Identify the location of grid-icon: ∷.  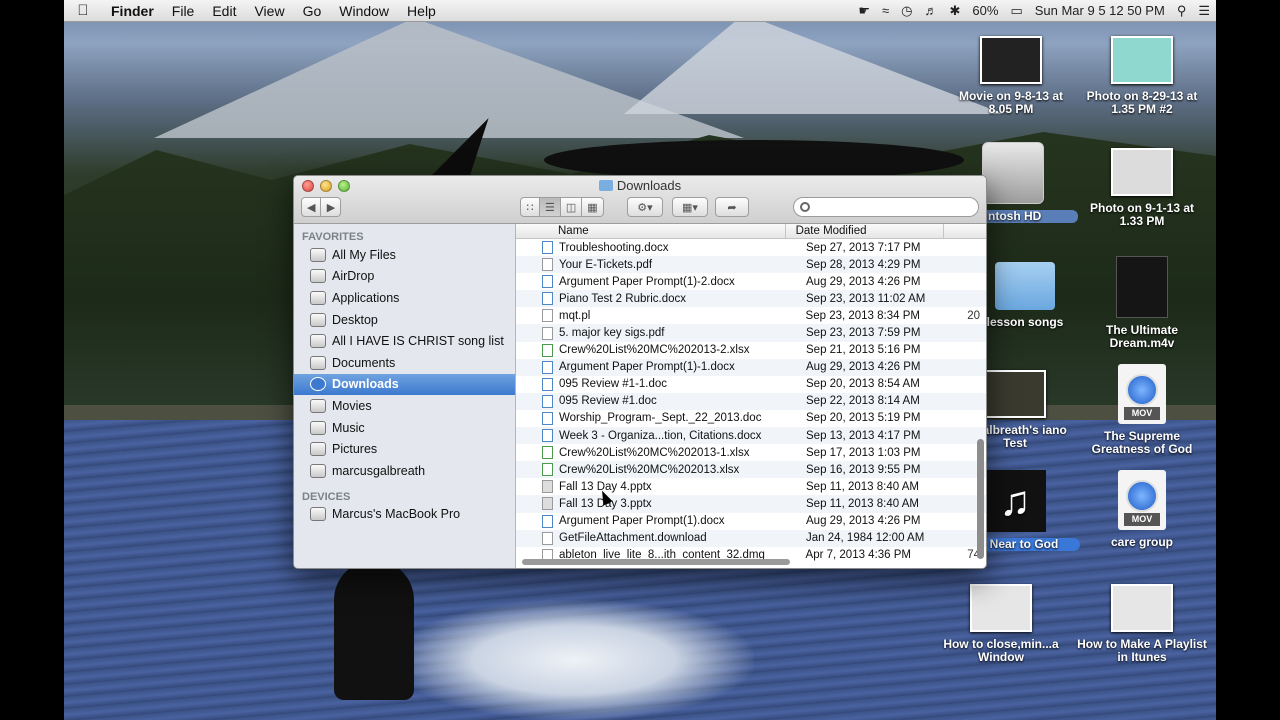
(530, 207).